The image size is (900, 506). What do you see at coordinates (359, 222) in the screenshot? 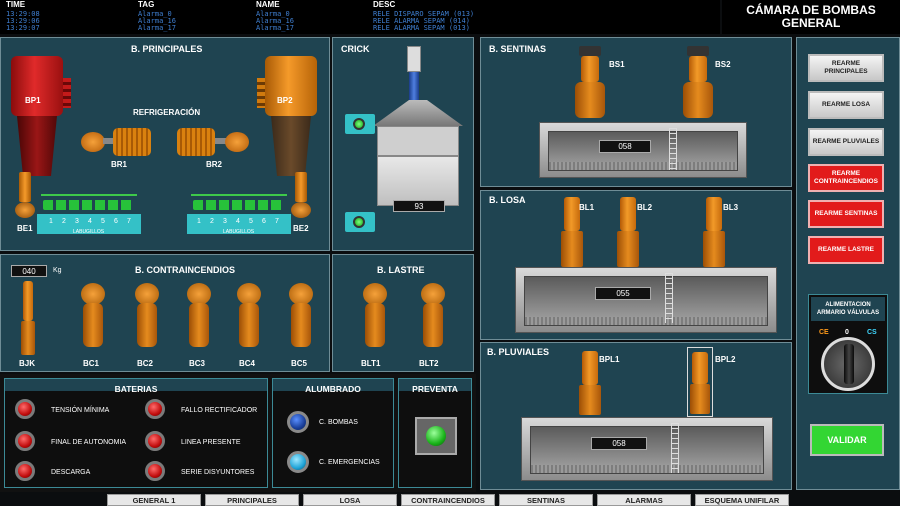
I see `crick-bottom-led` at bounding box center [359, 222].